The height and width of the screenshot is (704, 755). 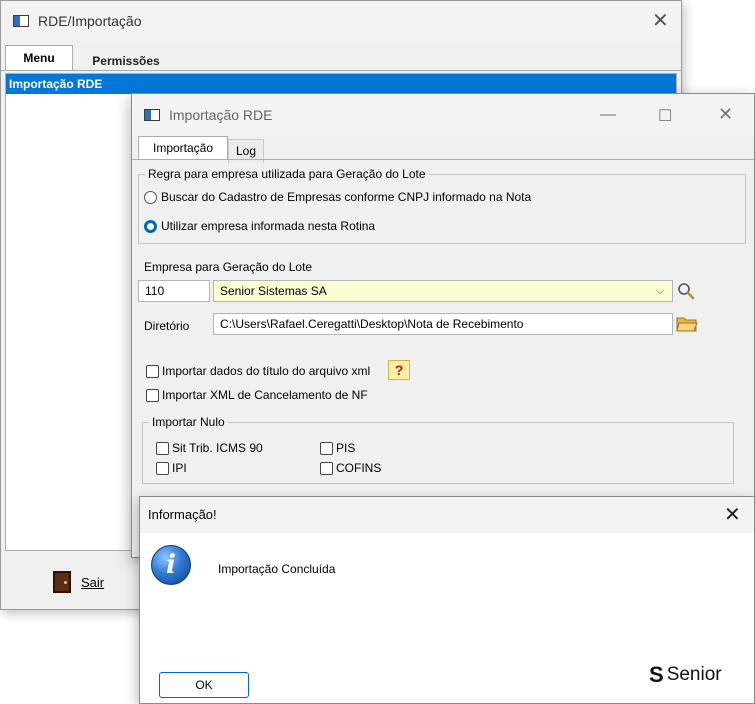 What do you see at coordinates (204, 685) in the screenshot?
I see `ok-button: OK` at bounding box center [204, 685].